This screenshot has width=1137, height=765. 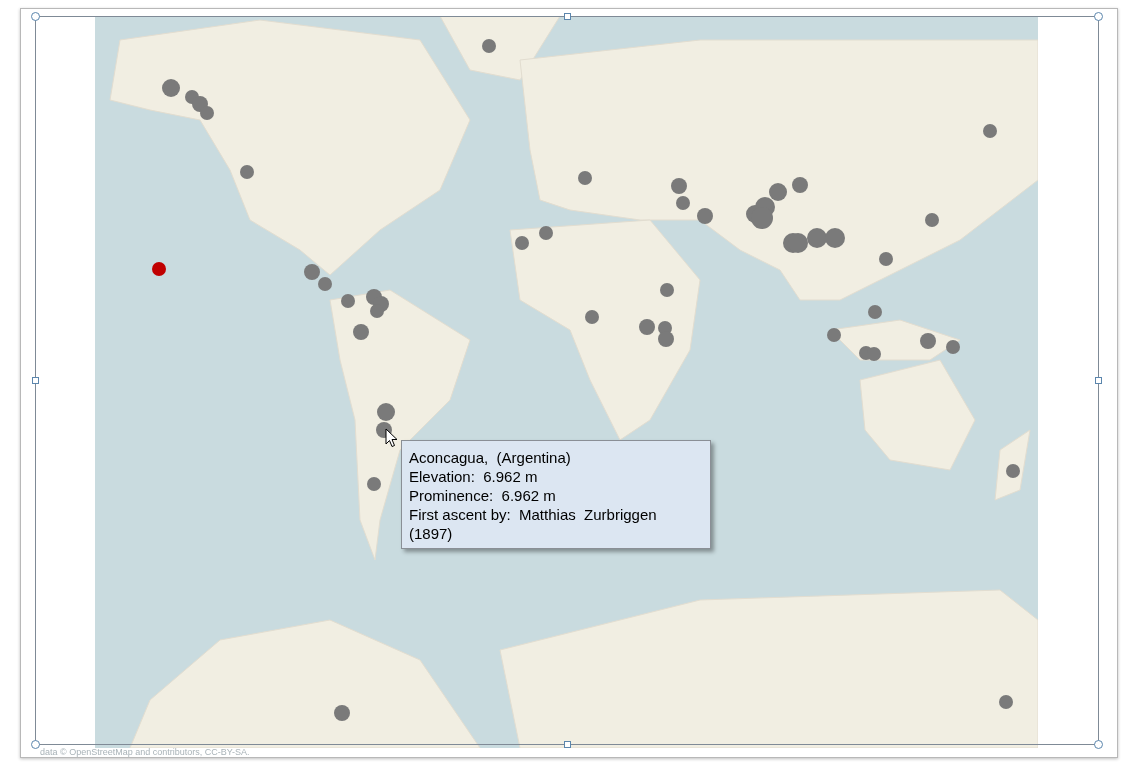 I want to click on tooltip-line: (1897), so click(x=431, y=533).